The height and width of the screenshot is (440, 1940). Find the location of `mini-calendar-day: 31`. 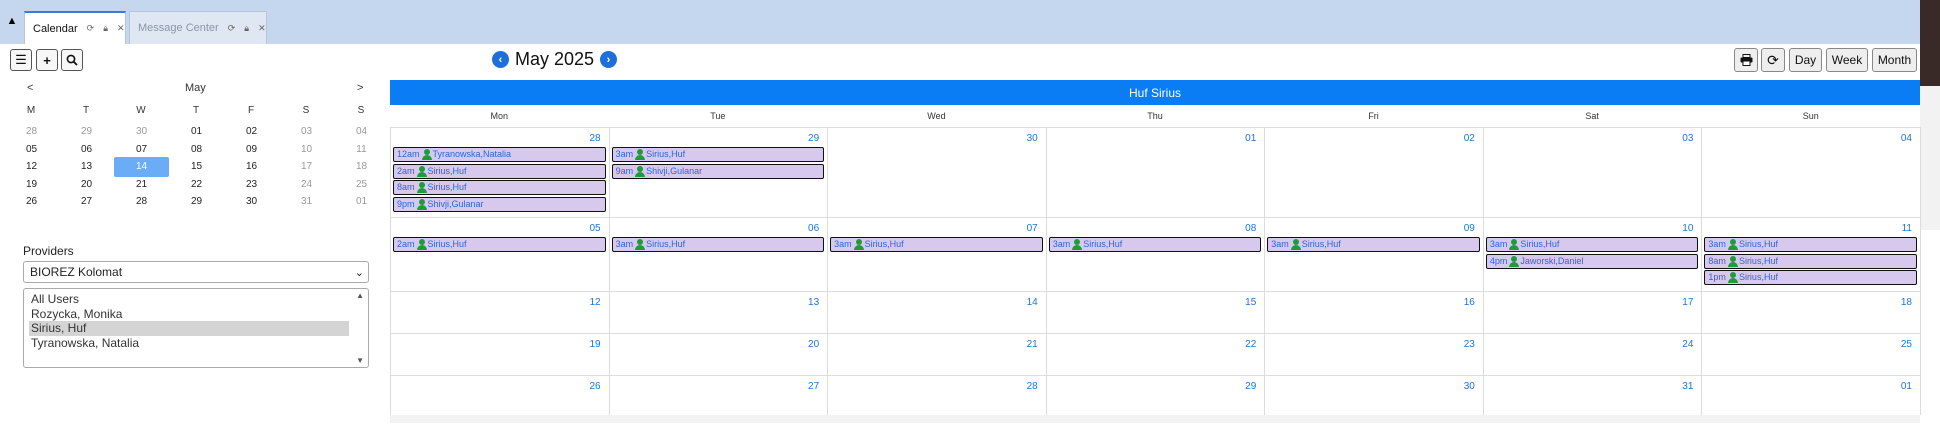

mini-calendar-day: 31 is located at coordinates (306, 202).